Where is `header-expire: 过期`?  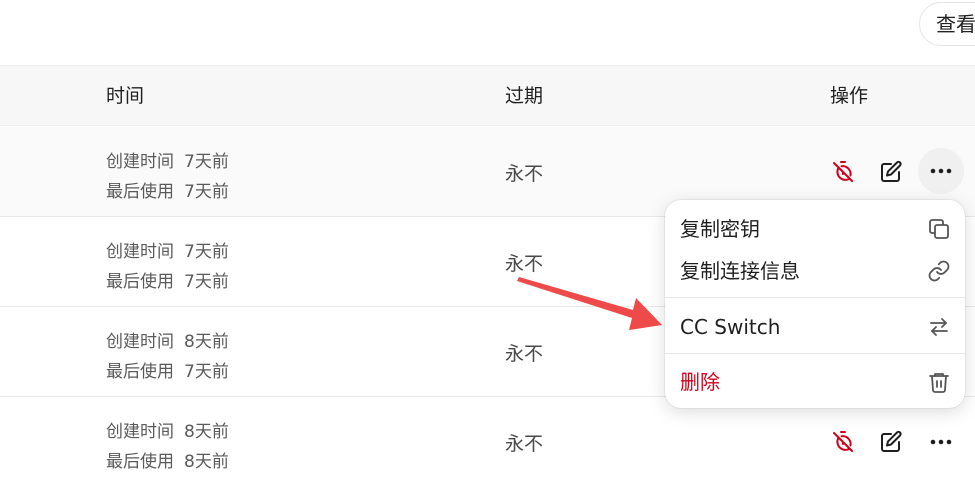
header-expire: 过期 is located at coordinates (524, 96).